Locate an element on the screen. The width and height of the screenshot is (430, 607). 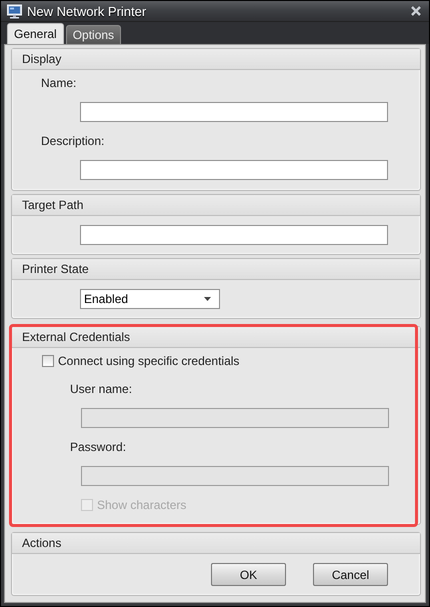
checkbox-label: Connect using specific credentials is located at coordinates (149, 361).